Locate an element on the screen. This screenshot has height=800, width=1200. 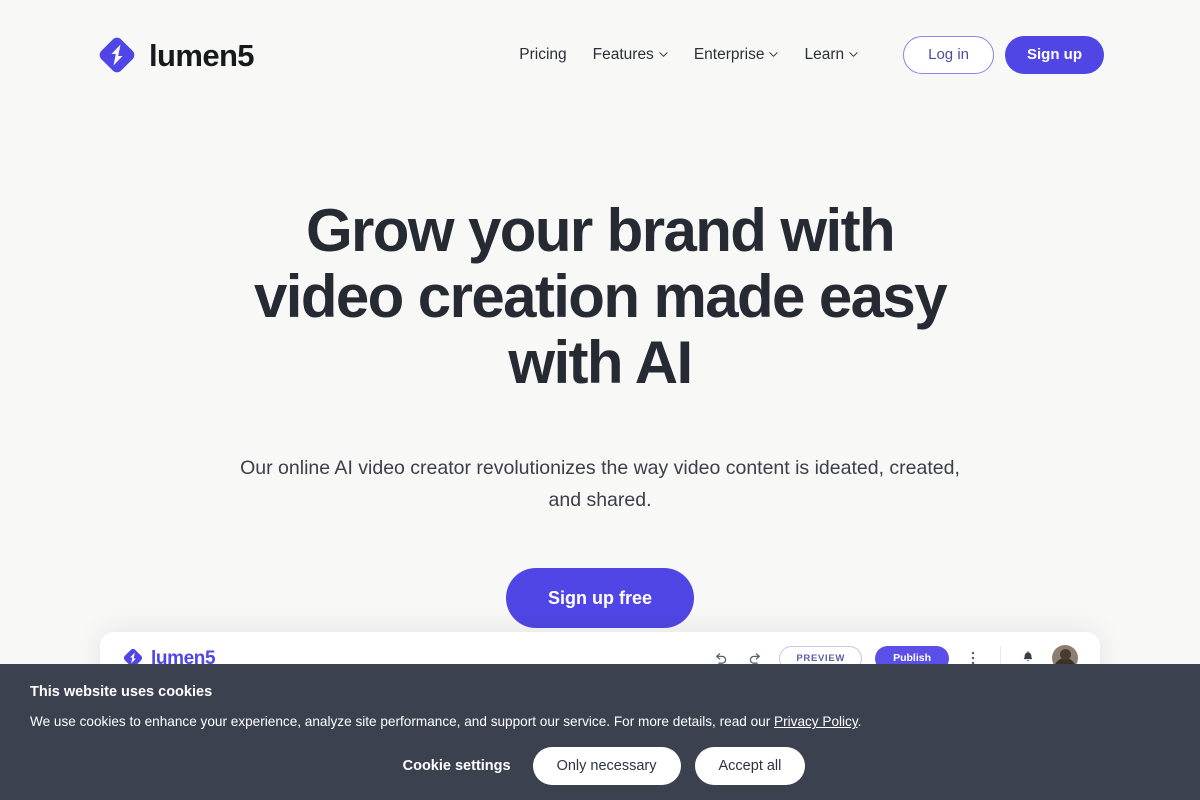
sign-up-button: Sign up is located at coordinates (1054, 55).